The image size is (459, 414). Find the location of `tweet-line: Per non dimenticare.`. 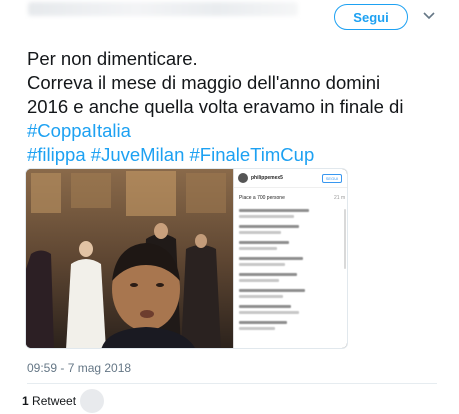

tweet-line: Per non dimenticare. is located at coordinates (112, 58).